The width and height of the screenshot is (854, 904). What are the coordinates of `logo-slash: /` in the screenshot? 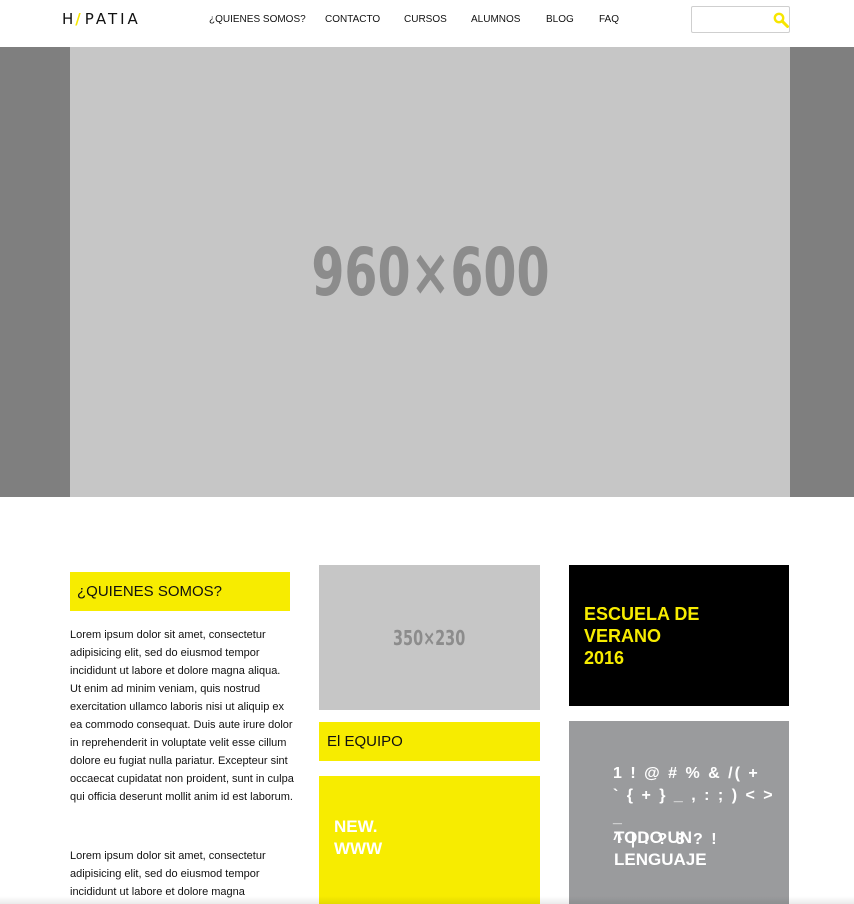 It's located at (79, 19).